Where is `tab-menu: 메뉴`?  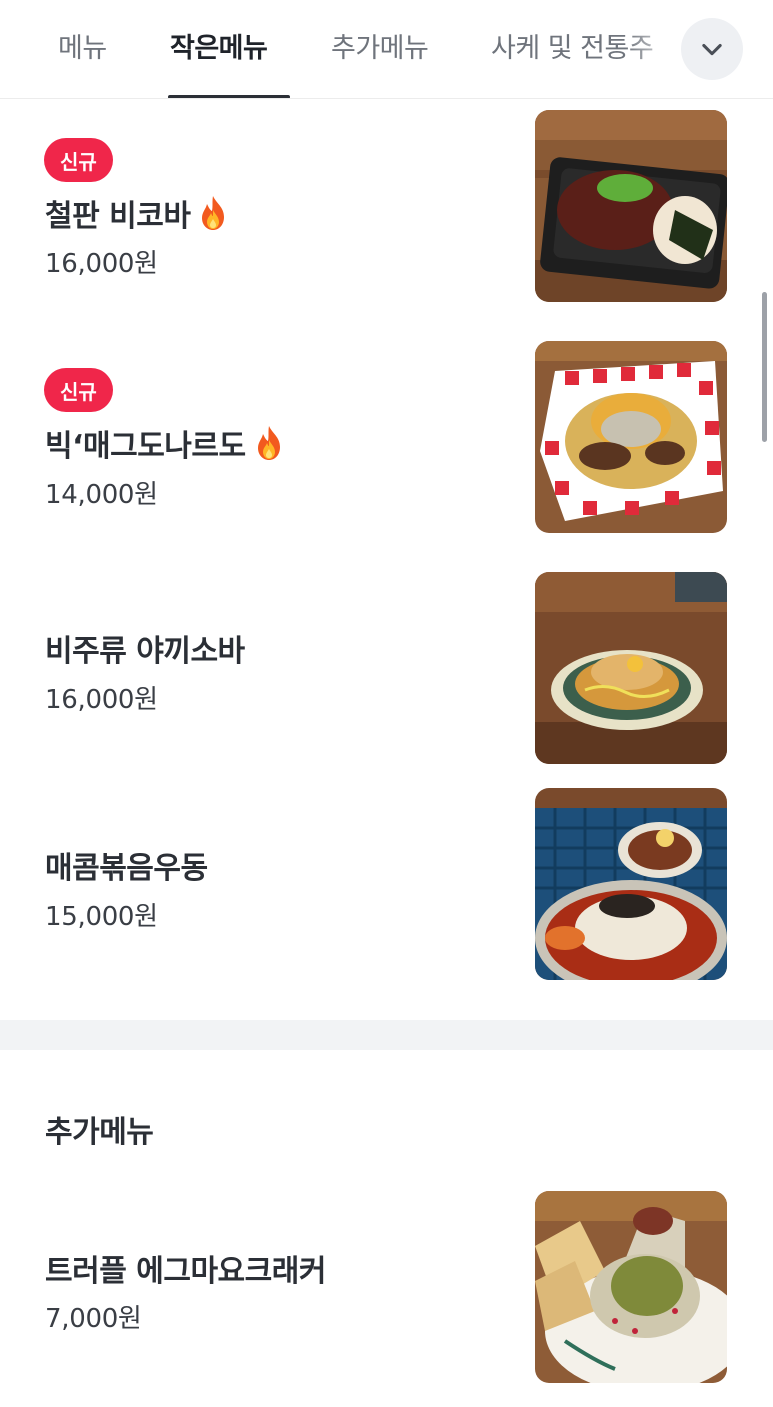
tab-menu: 메뉴 is located at coordinates (82, 45).